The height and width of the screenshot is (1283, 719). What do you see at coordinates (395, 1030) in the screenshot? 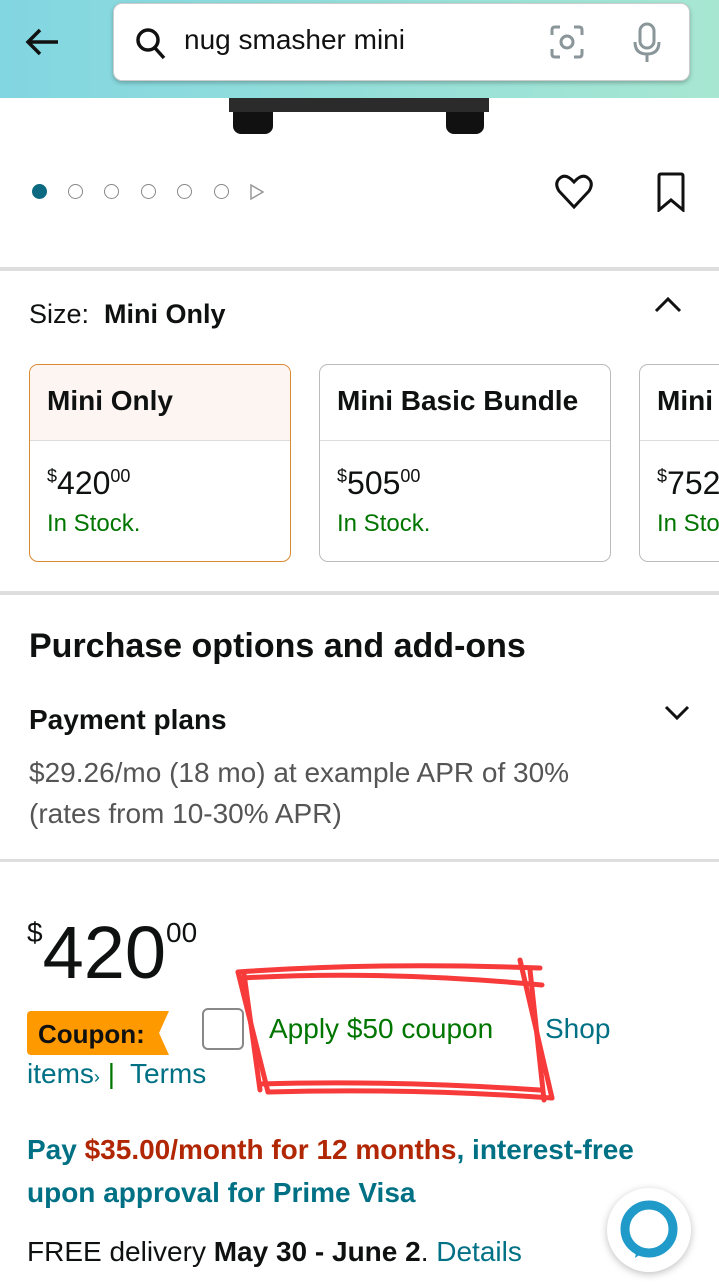
I see `red-annotation-box` at bounding box center [395, 1030].